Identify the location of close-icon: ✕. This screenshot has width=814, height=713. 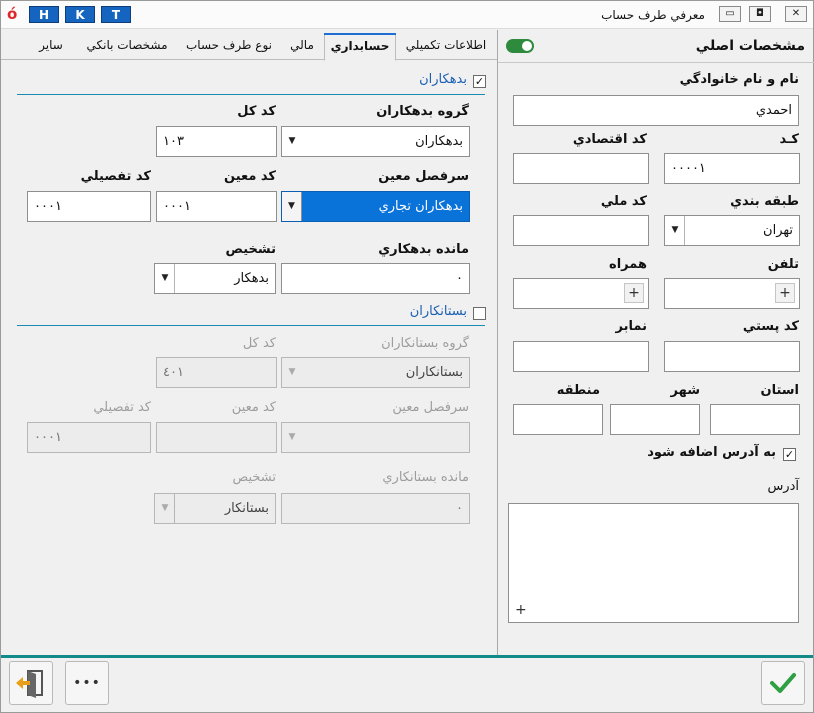
(796, 14).